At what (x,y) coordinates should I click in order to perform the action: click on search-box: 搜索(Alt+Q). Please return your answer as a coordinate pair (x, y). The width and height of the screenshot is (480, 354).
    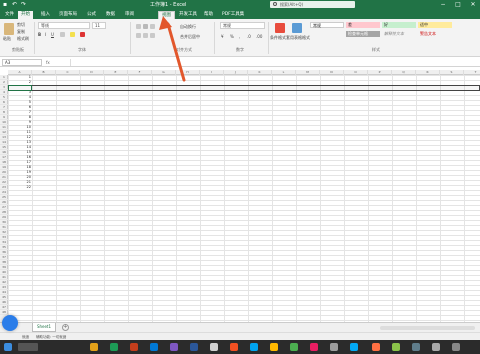
    Looking at the image, I should click on (312, 4).